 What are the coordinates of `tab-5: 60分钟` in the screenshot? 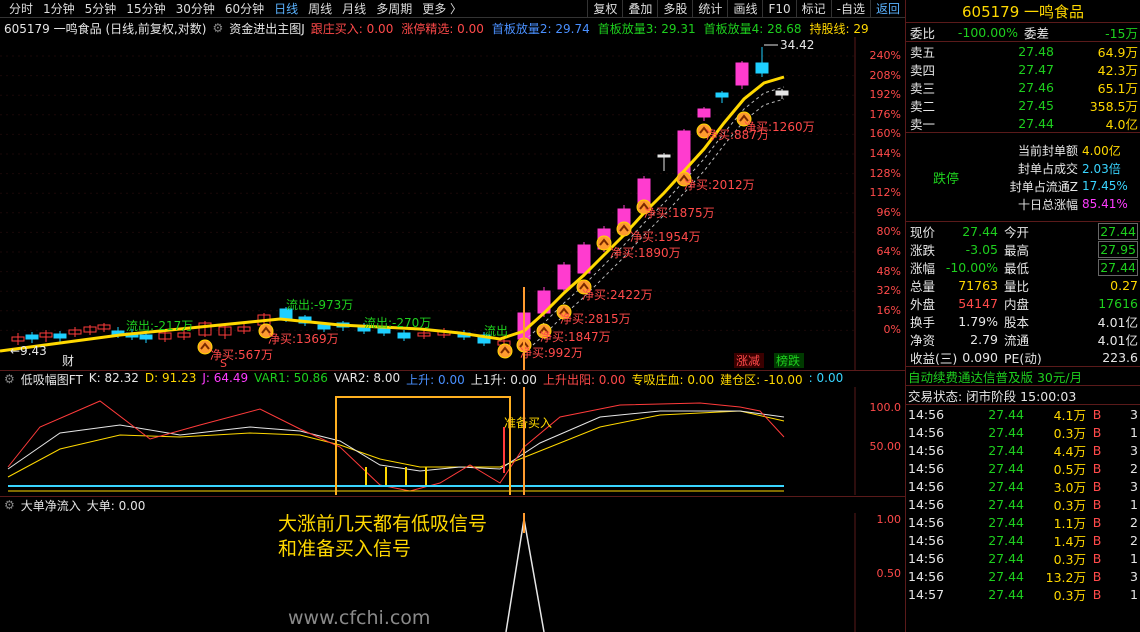 It's located at (244, 9).